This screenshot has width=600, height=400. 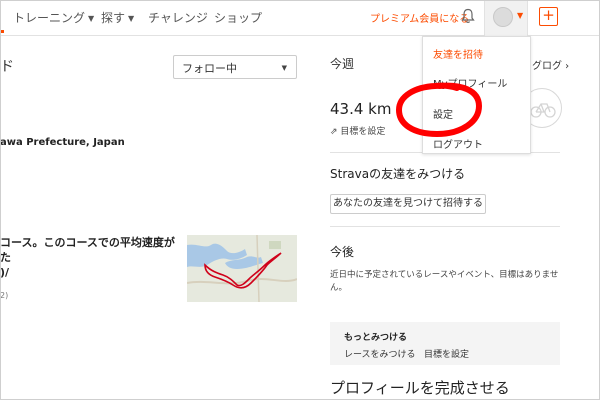 I want to click on upcoming-description: 近日中に予定されているレースやイベント、目標はありません。, so click(x=444, y=281).